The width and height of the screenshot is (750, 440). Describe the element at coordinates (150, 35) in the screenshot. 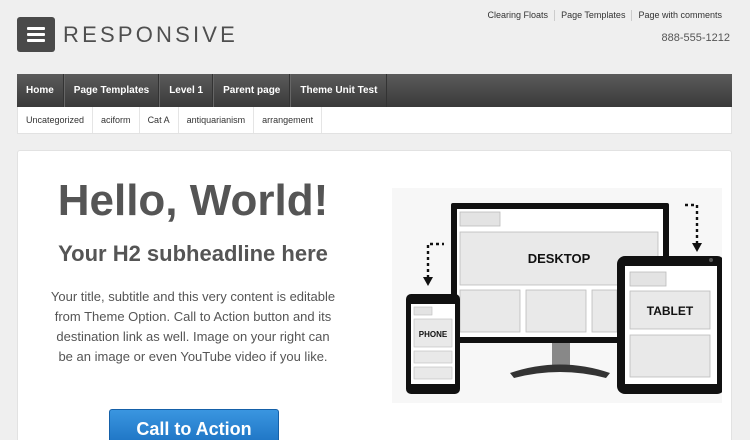

I see `site-logo: RESPONSIVE` at that location.